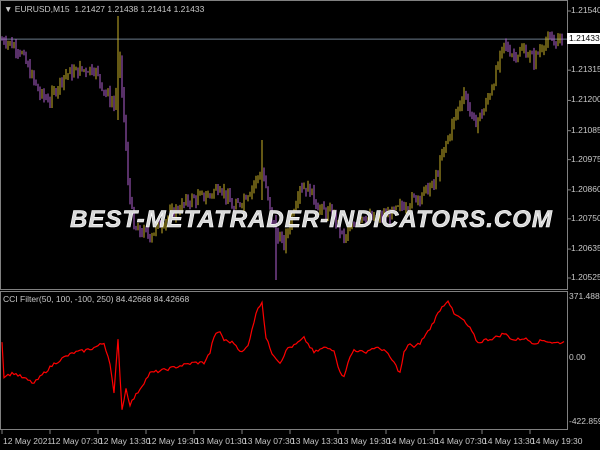 The width and height of the screenshot is (600, 450). What do you see at coordinates (577, 357) in the screenshot?
I see `cci-tick-label: 0.00` at bounding box center [577, 357].